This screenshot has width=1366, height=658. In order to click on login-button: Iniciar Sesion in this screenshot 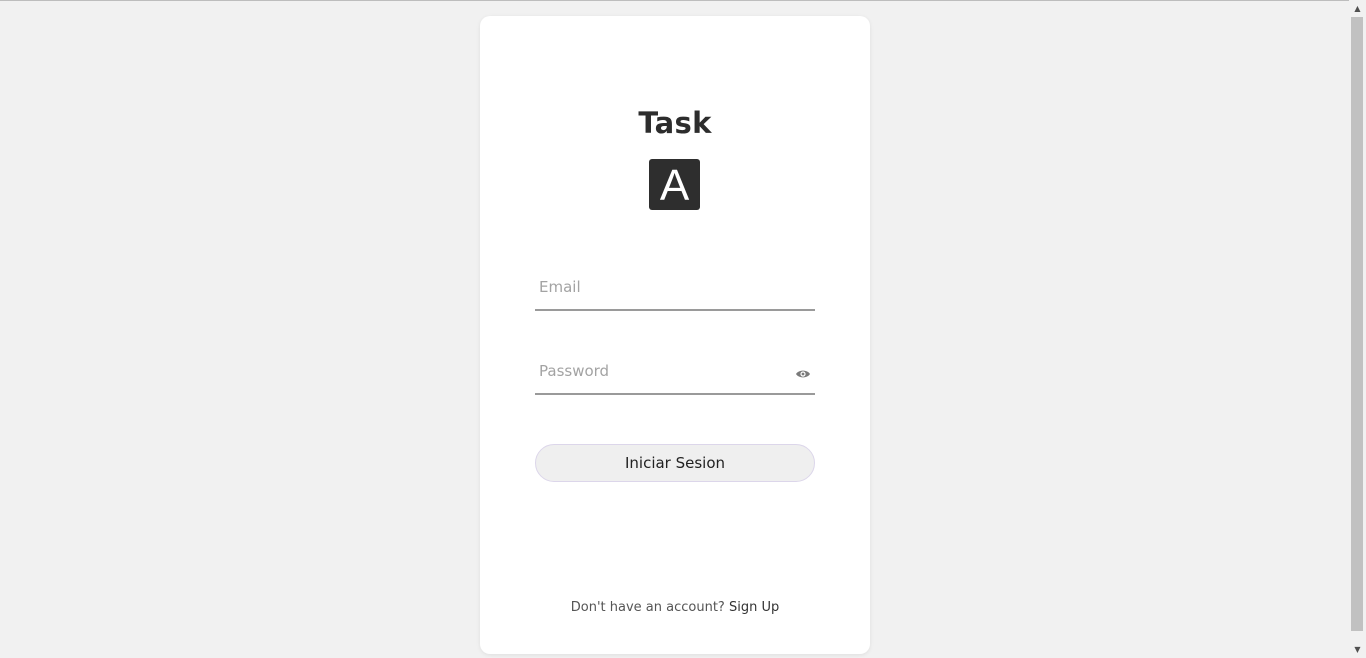, I will do `click(675, 463)`.